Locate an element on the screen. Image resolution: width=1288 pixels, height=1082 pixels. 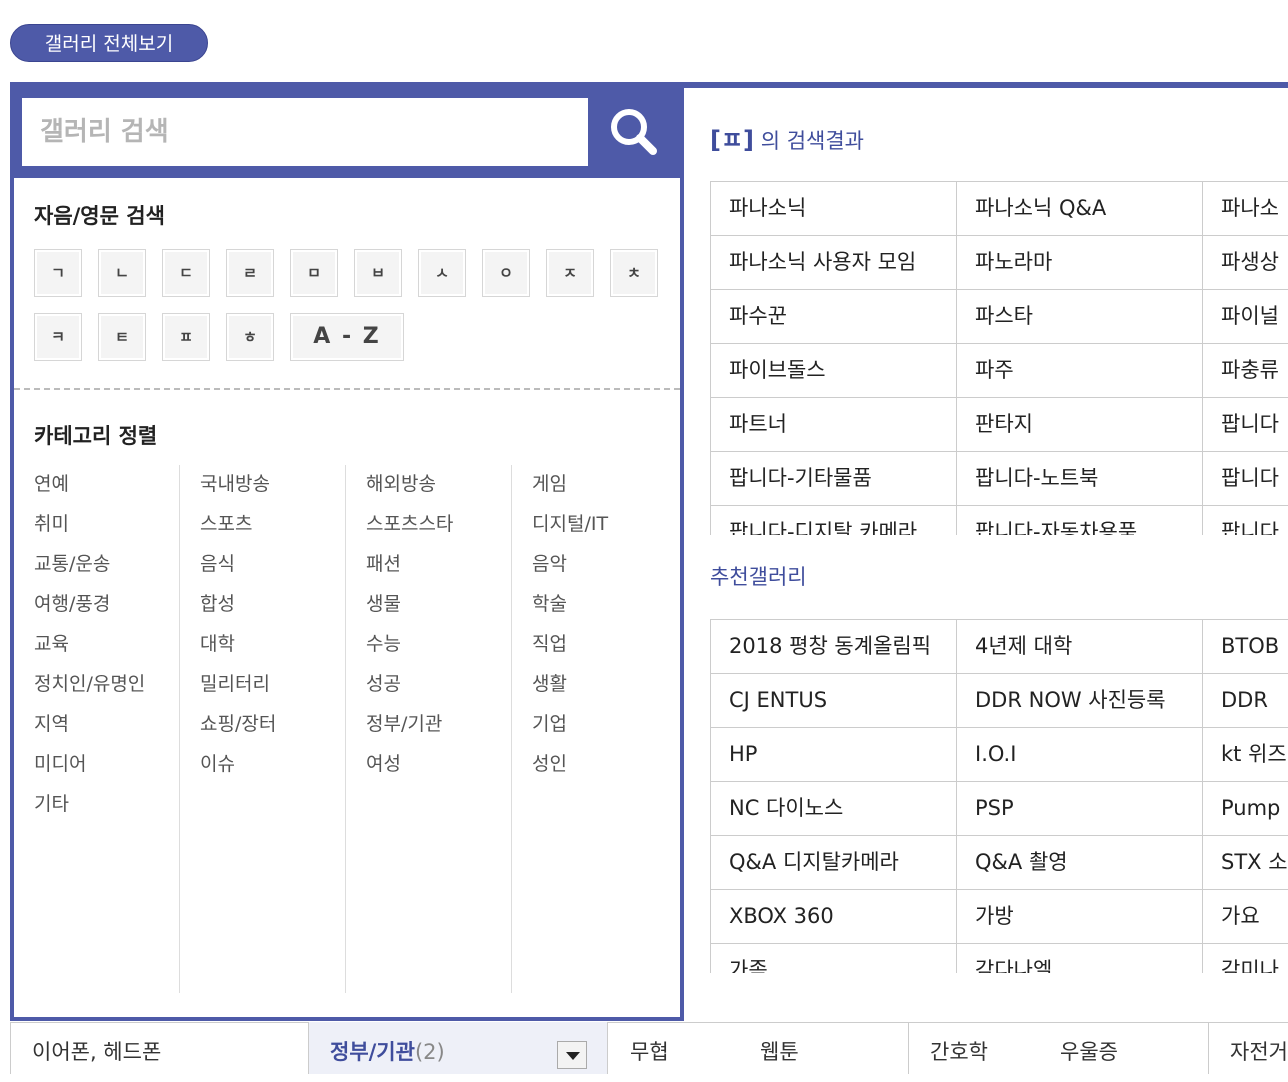
gallery-link: 파나소닉 Q&A is located at coordinates (1080, 208).